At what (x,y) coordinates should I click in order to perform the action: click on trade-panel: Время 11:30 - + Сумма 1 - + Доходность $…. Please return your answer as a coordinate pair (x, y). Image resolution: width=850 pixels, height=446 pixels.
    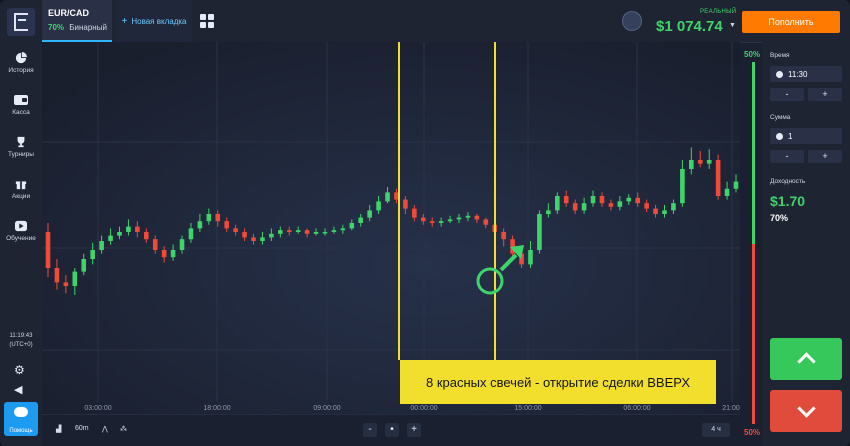
    Looking at the image, I should click on (806, 244).